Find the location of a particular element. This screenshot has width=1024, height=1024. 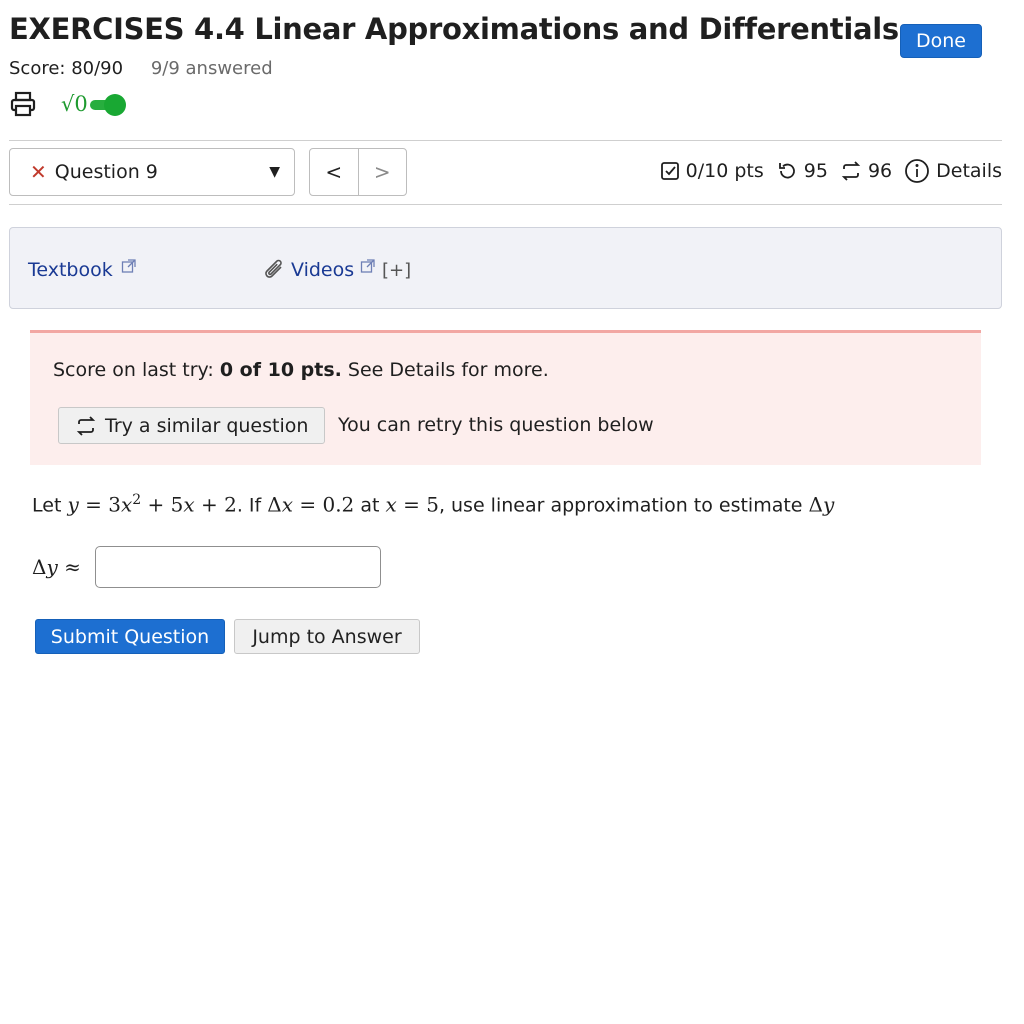

done-button: Done is located at coordinates (941, 41).